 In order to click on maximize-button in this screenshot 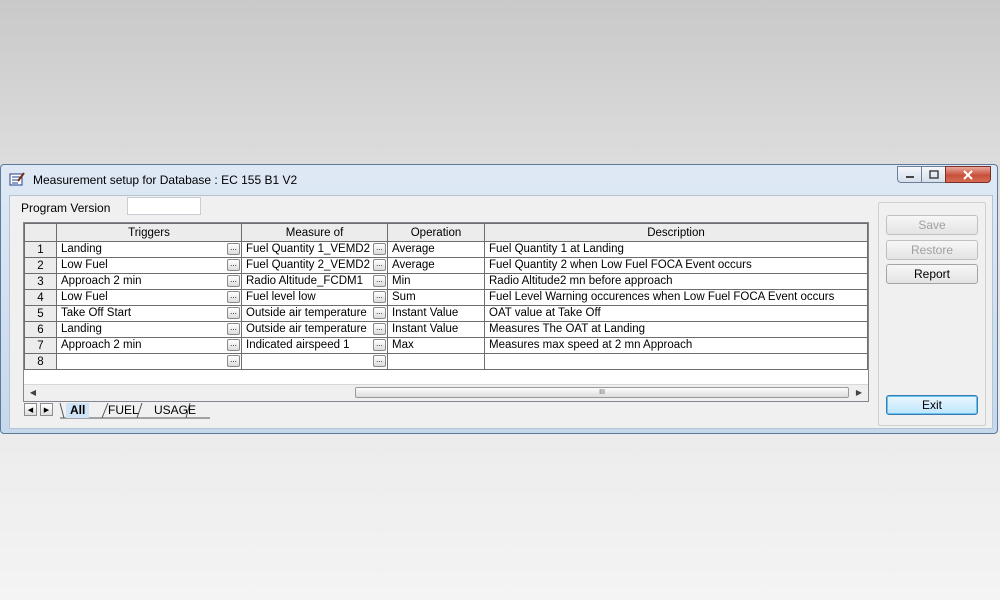, I will do `click(933, 174)`.